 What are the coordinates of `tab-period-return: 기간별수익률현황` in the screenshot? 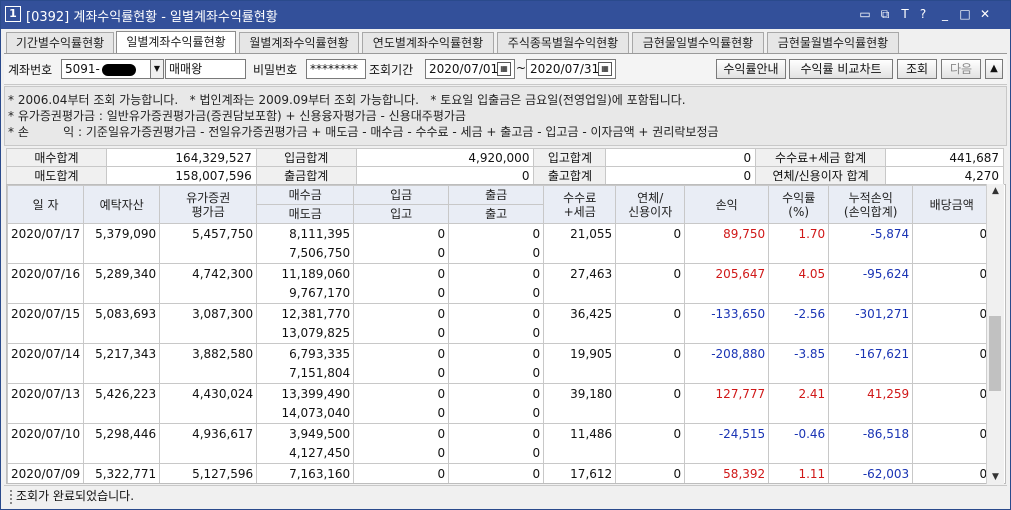 It's located at (60, 42).